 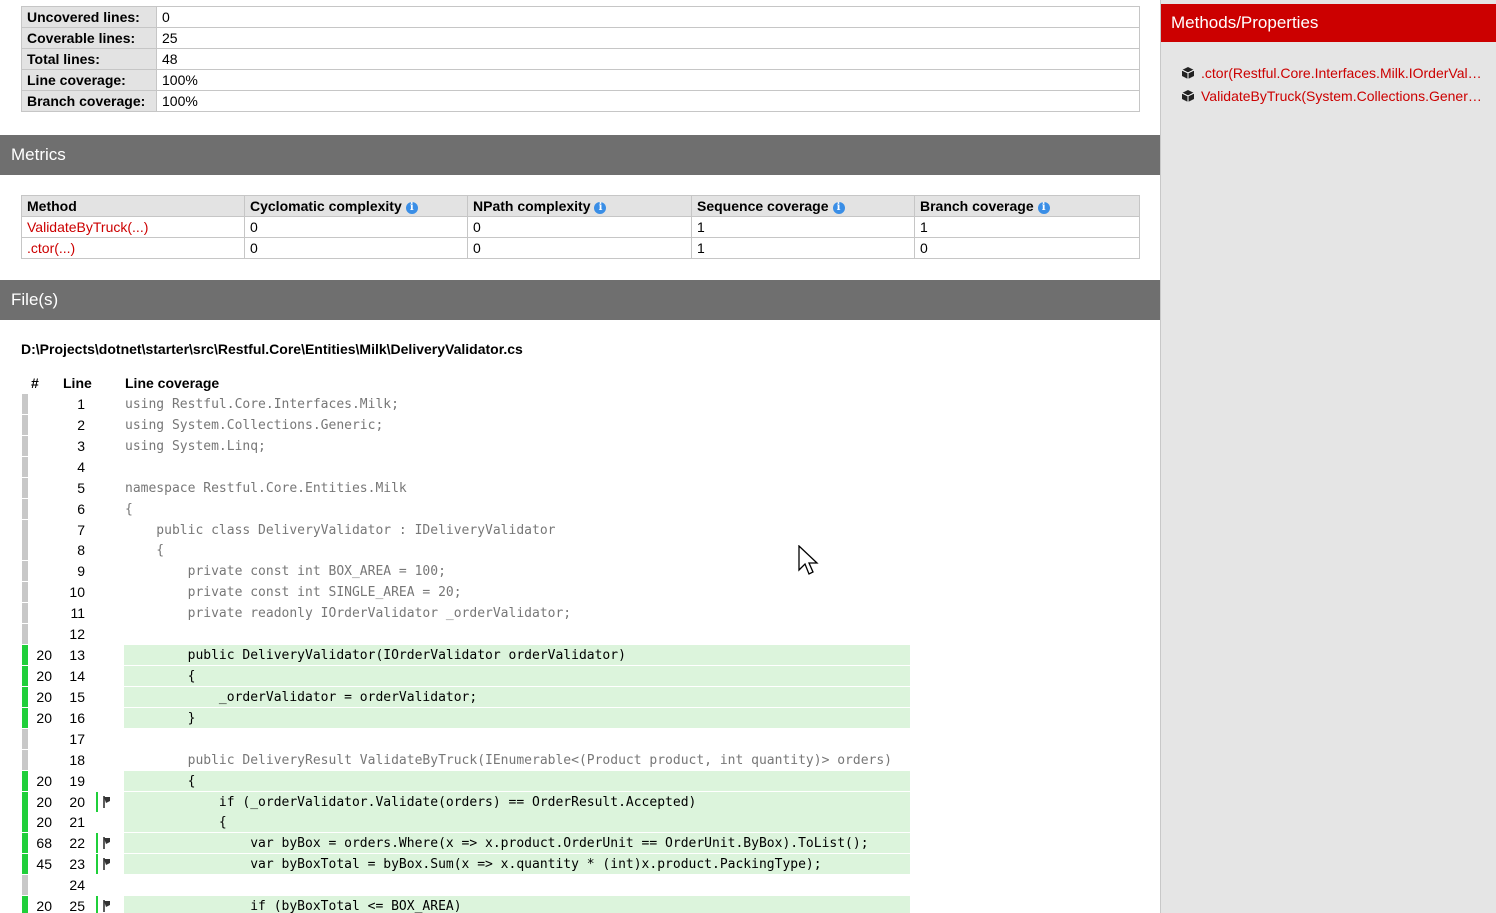 What do you see at coordinates (77, 634) in the screenshot?
I see `line-number: 12` at bounding box center [77, 634].